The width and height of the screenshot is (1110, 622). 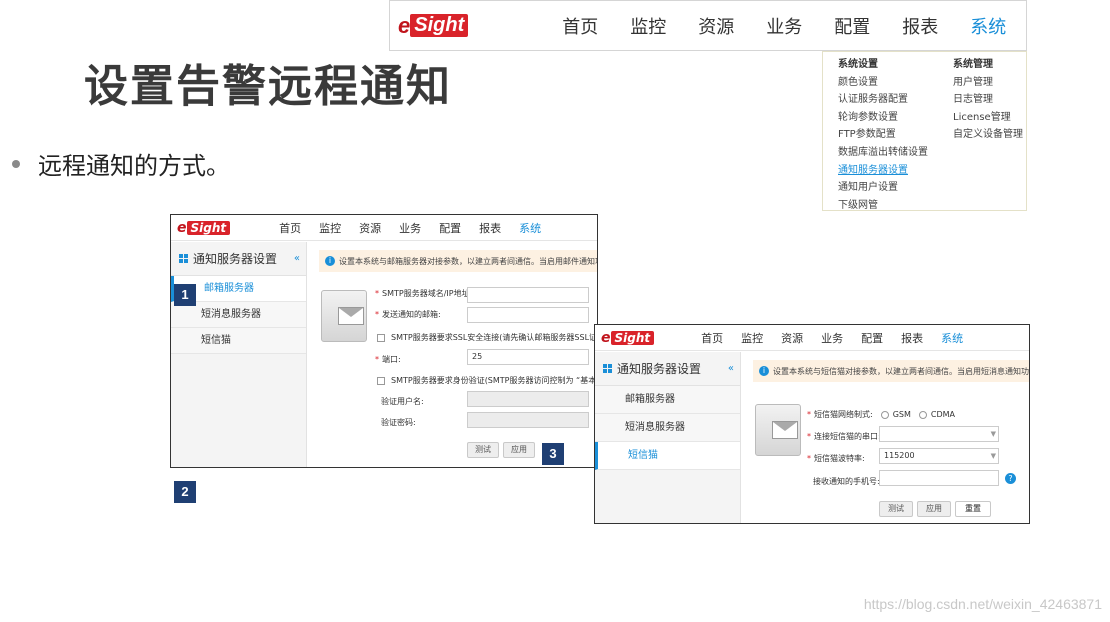 I want to click on smtp-host-input, so click(x=528, y=295).